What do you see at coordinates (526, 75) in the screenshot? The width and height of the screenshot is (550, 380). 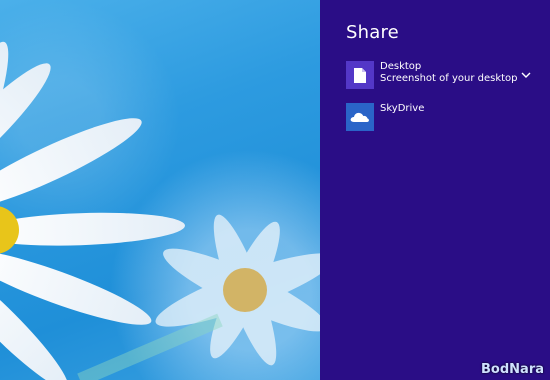 I see `chevron-down-icon` at bounding box center [526, 75].